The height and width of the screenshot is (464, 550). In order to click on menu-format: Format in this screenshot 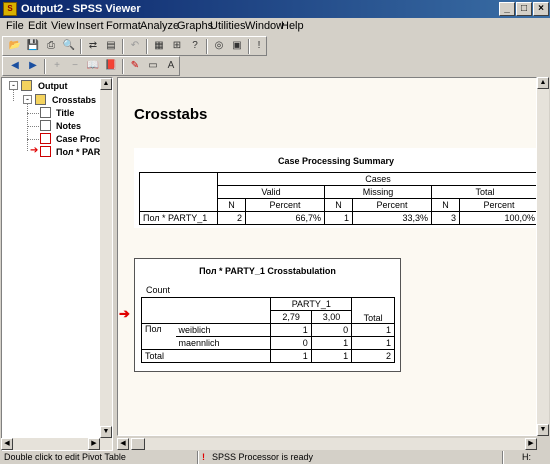, I will do `click(123, 26)`.